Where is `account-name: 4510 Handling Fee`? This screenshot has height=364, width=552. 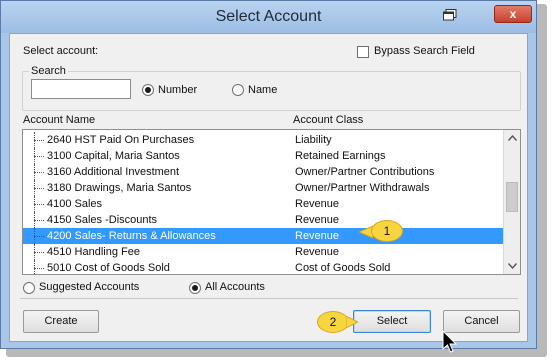
account-name: 4510 Handling Fee is located at coordinates (93, 252).